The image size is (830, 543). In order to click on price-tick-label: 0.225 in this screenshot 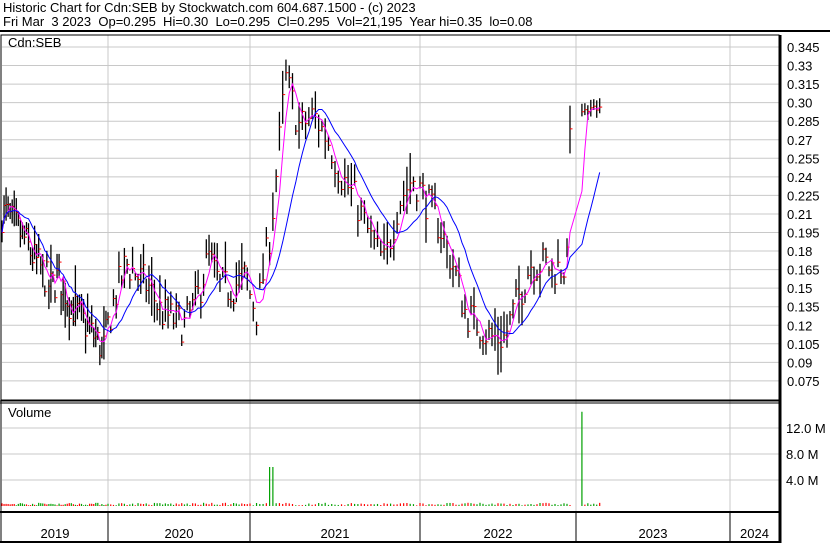, I will do `click(803, 195)`.